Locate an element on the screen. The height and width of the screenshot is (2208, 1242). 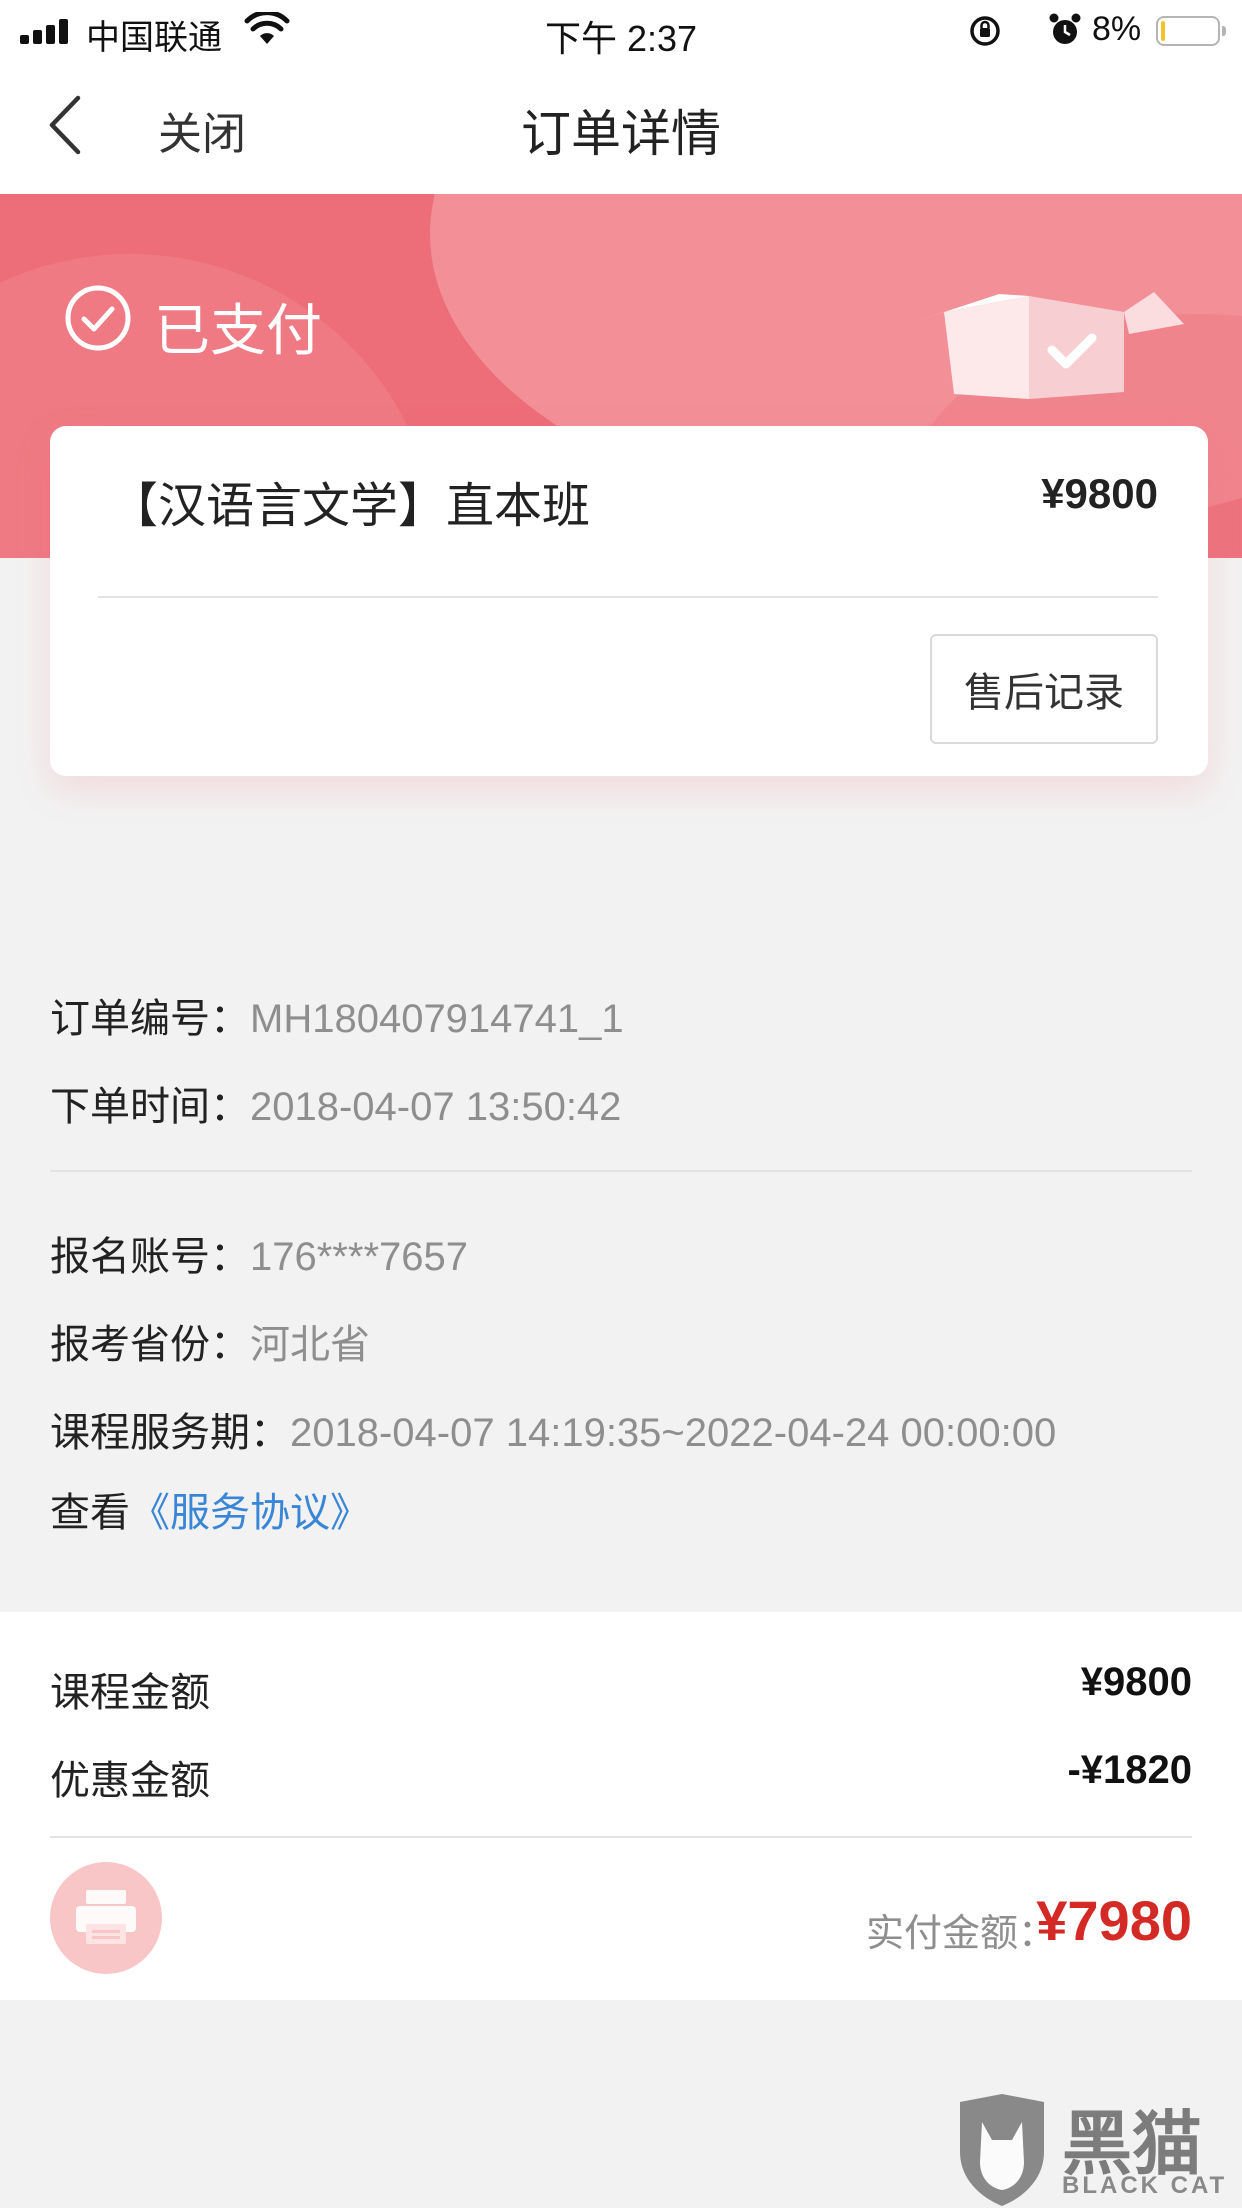
order-time-label: 下单时间： is located at coordinates (150, 1107).